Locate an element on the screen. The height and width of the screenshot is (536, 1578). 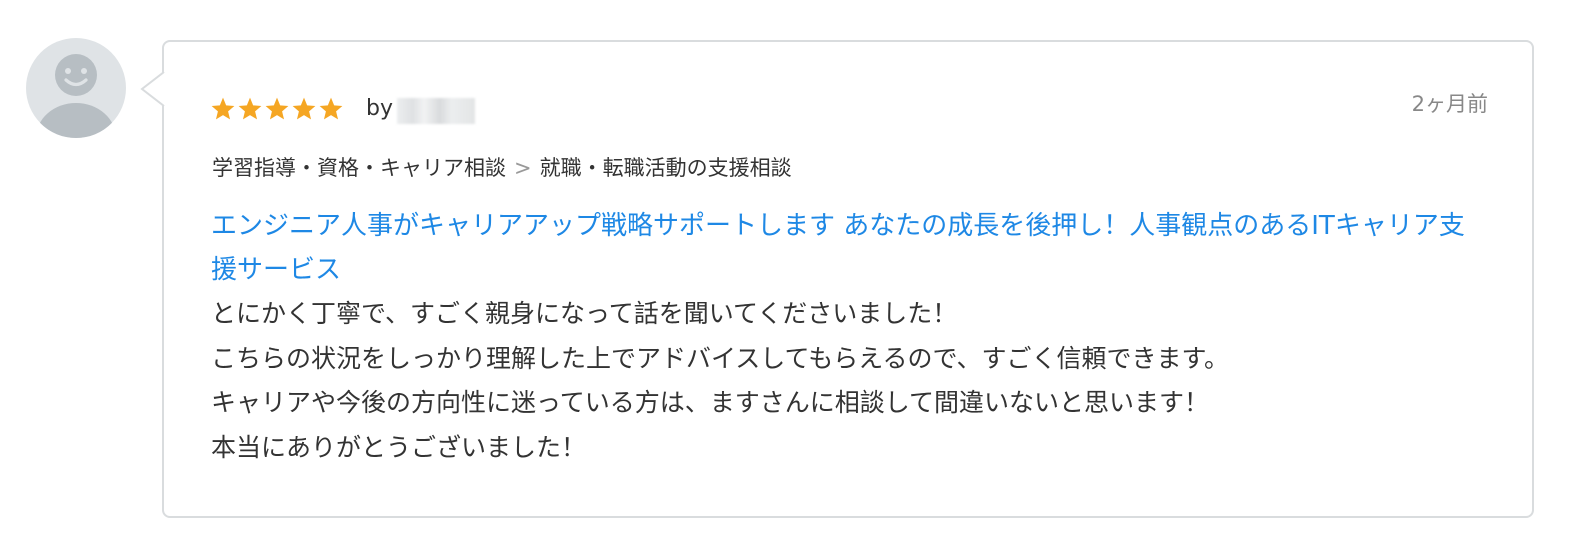
breadcrumb: 学習指導・資格・キャリア相談 > 就職・転職活動の支援相談 is located at coordinates (502, 168).